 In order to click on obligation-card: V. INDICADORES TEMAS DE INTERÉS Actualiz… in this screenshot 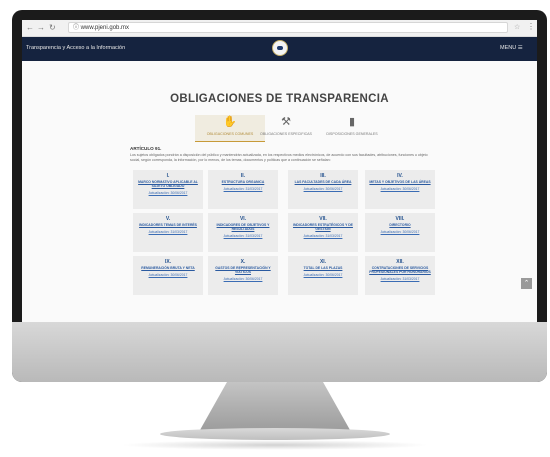, I will do `click(168, 232)`.